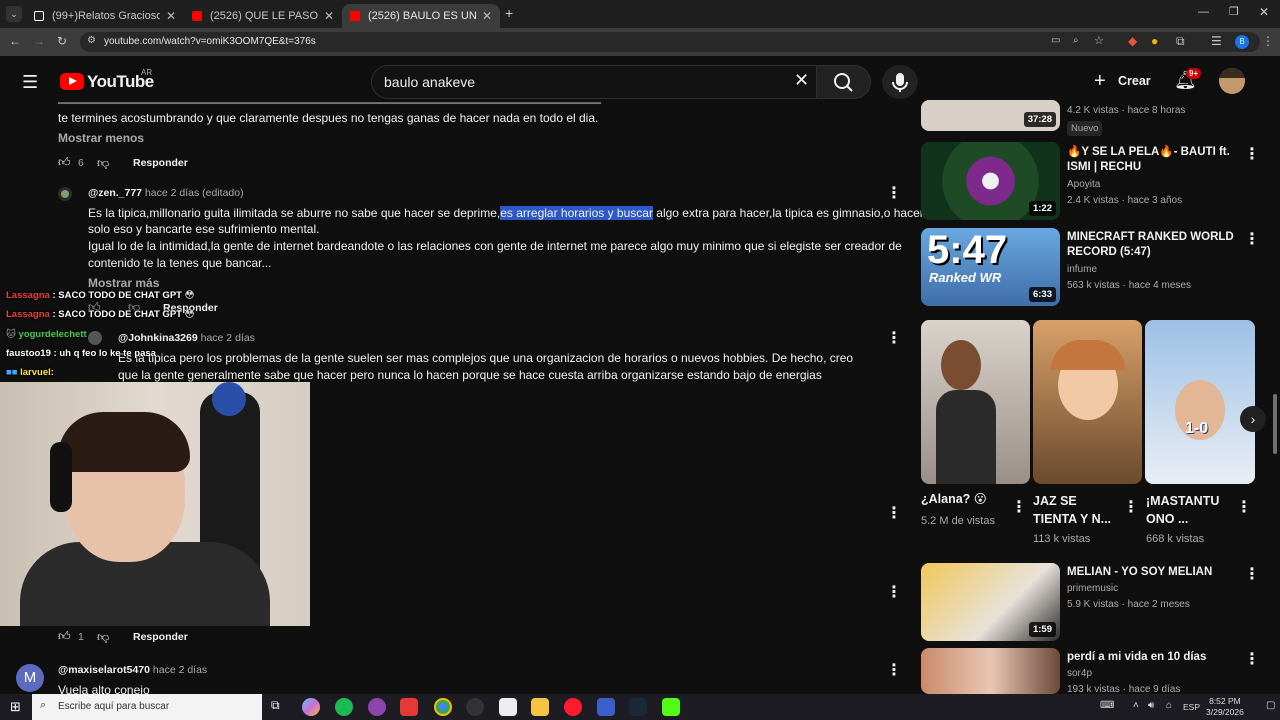 This screenshot has width=1280, height=720. I want to click on voicemod-icon, so click(409, 707).